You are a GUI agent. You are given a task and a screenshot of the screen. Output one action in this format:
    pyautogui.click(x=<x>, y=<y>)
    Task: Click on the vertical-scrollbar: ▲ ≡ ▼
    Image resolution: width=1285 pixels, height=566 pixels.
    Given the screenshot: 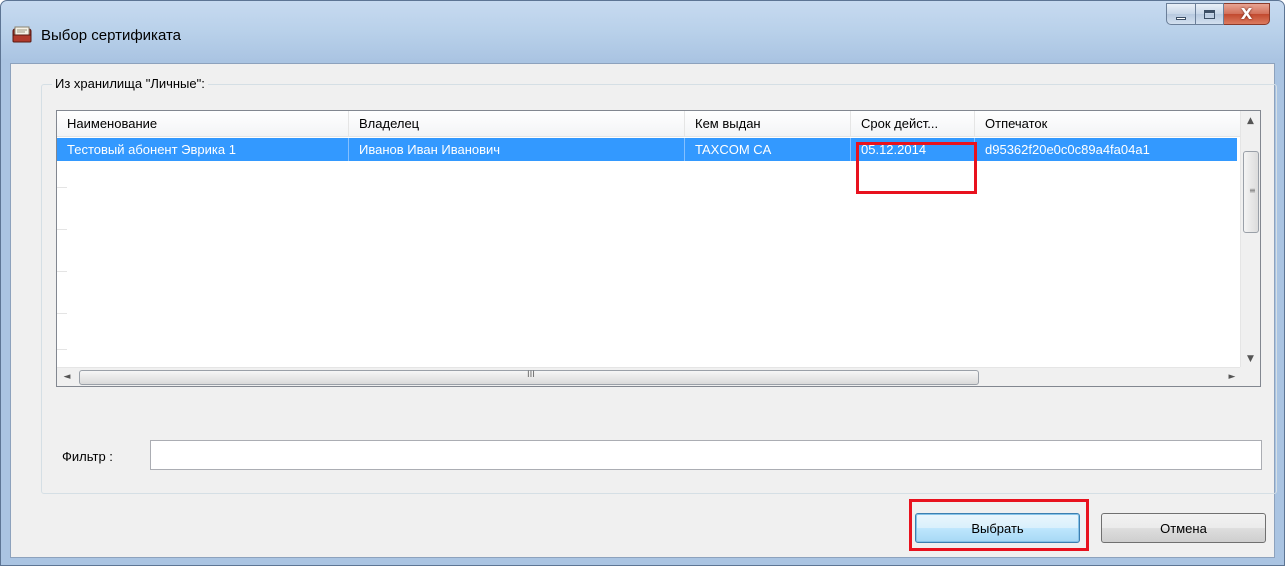 What is the action you would take?
    pyautogui.click(x=1250, y=240)
    